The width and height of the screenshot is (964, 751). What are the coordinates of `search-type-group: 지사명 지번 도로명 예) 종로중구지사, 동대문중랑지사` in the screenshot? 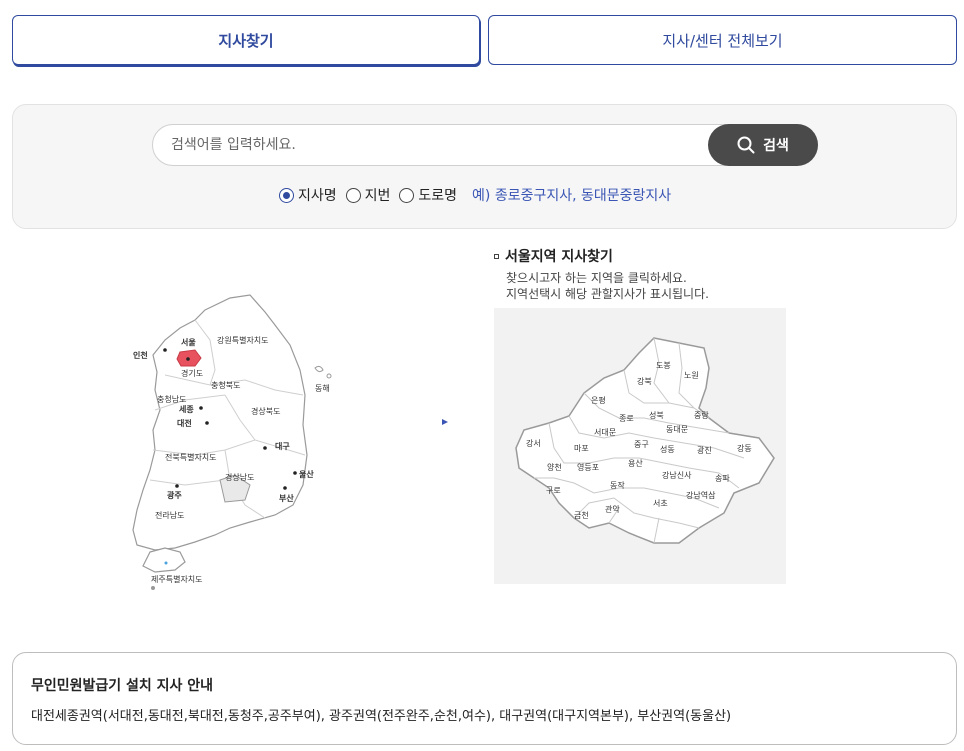 It's located at (475, 195).